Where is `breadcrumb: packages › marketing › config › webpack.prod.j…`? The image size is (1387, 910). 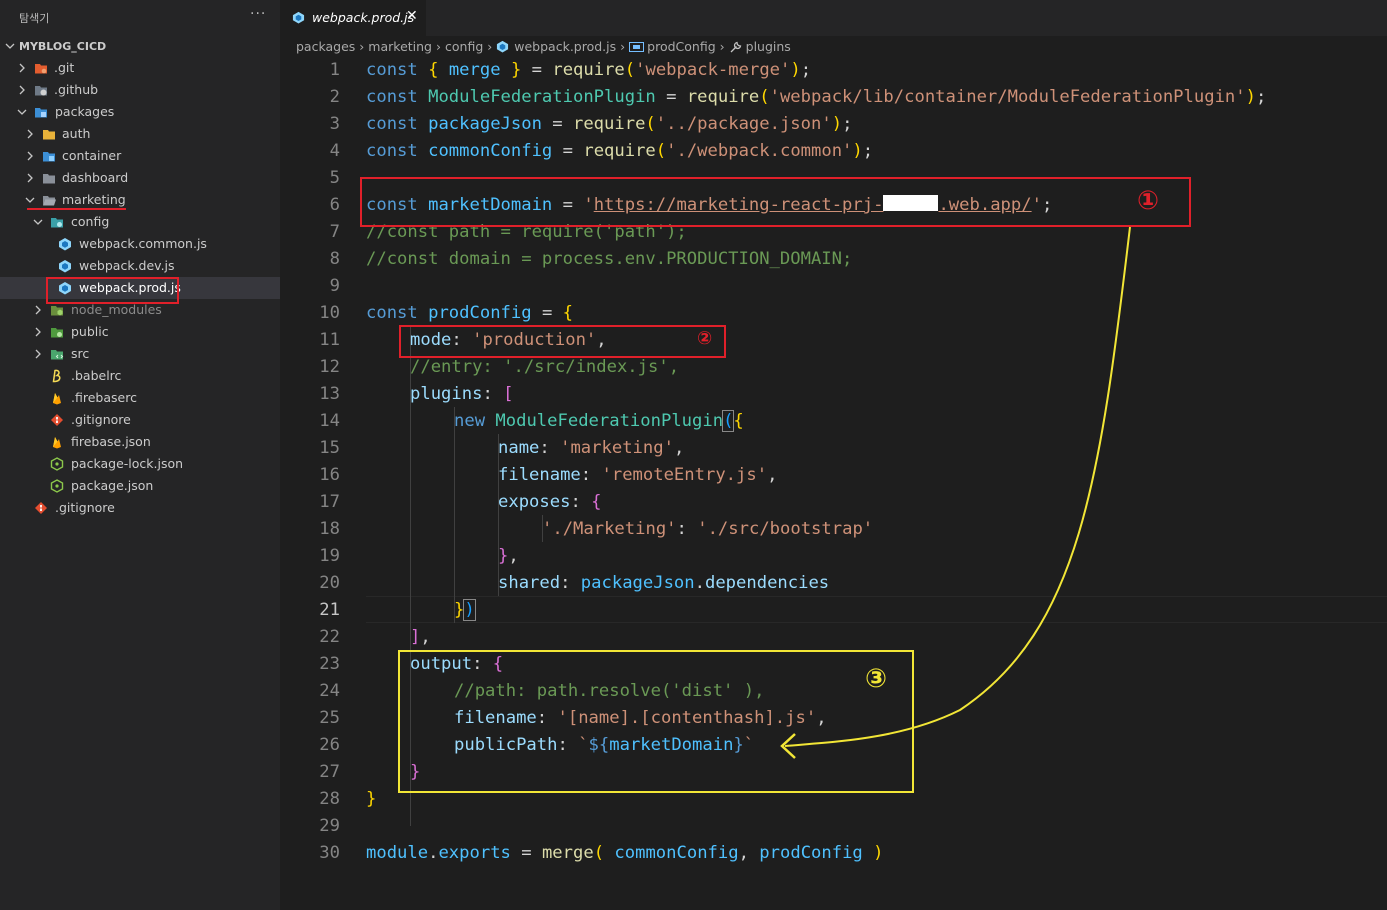 breadcrumb: packages › marketing › config › webpack.prod.j… is located at coordinates (543, 47).